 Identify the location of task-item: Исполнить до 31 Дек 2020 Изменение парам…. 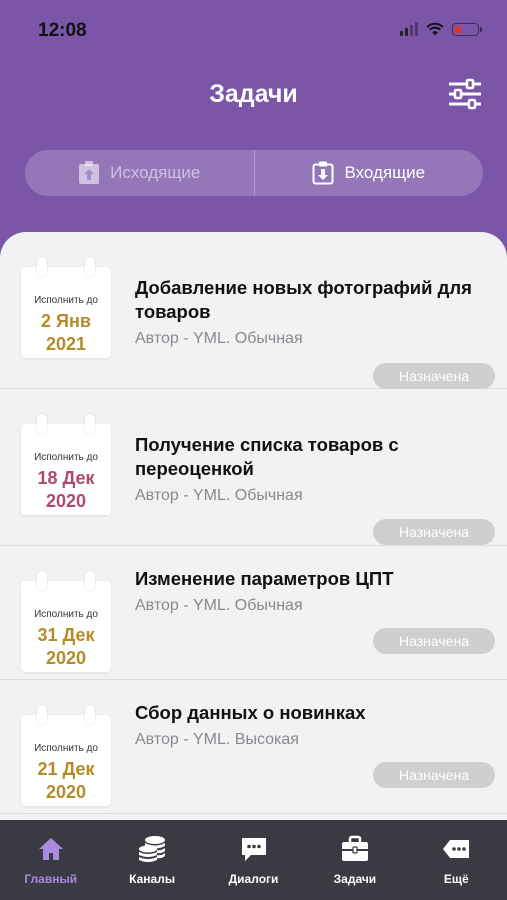
(253, 613).